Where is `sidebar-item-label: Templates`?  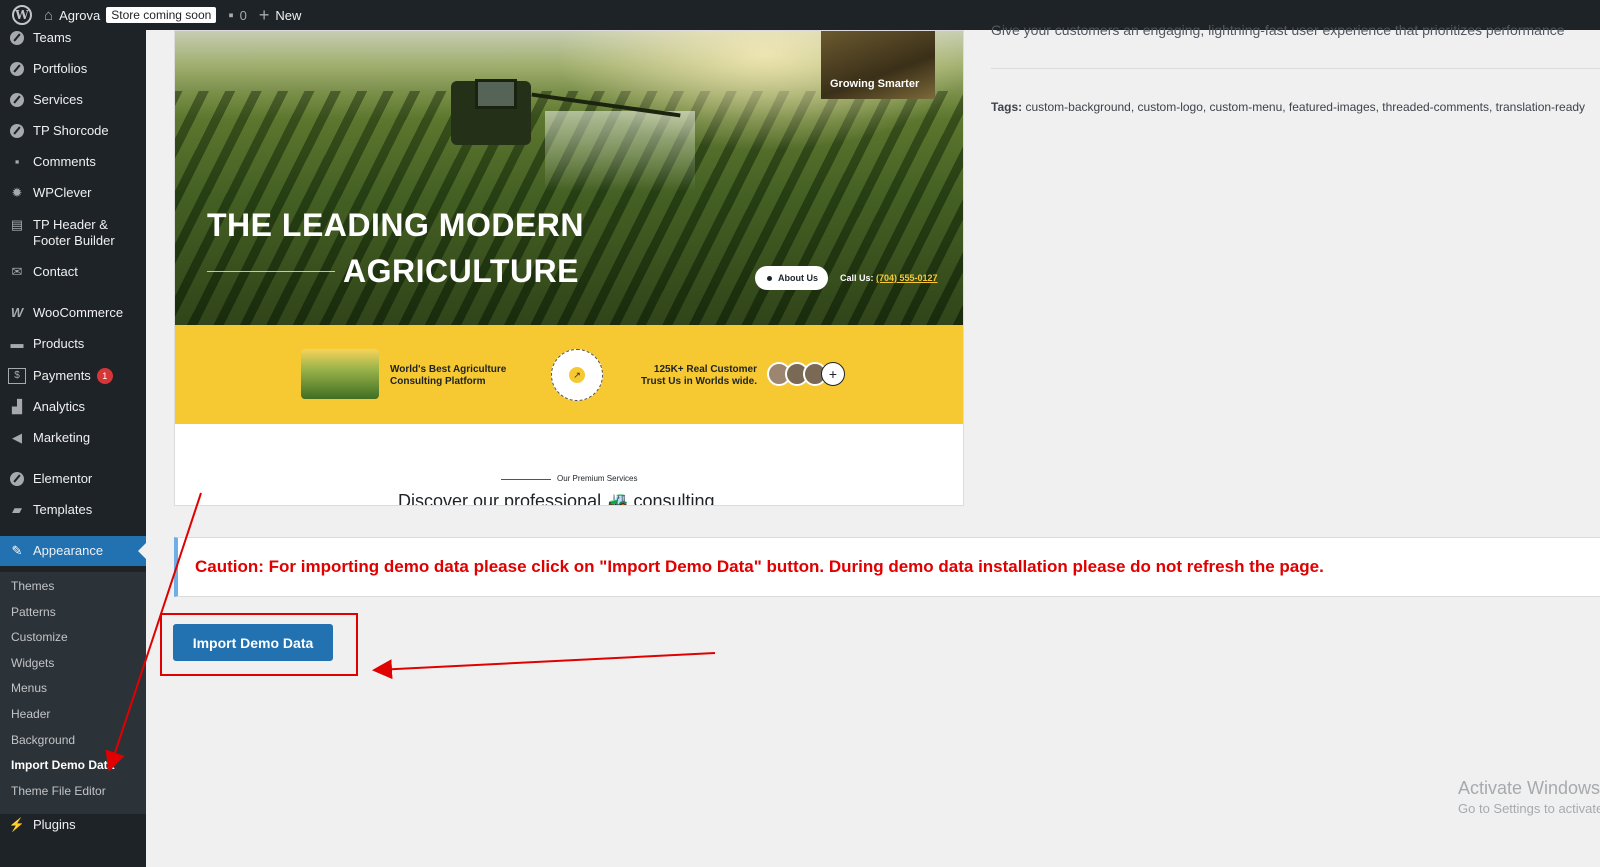
sidebar-item-label: Templates is located at coordinates (63, 509).